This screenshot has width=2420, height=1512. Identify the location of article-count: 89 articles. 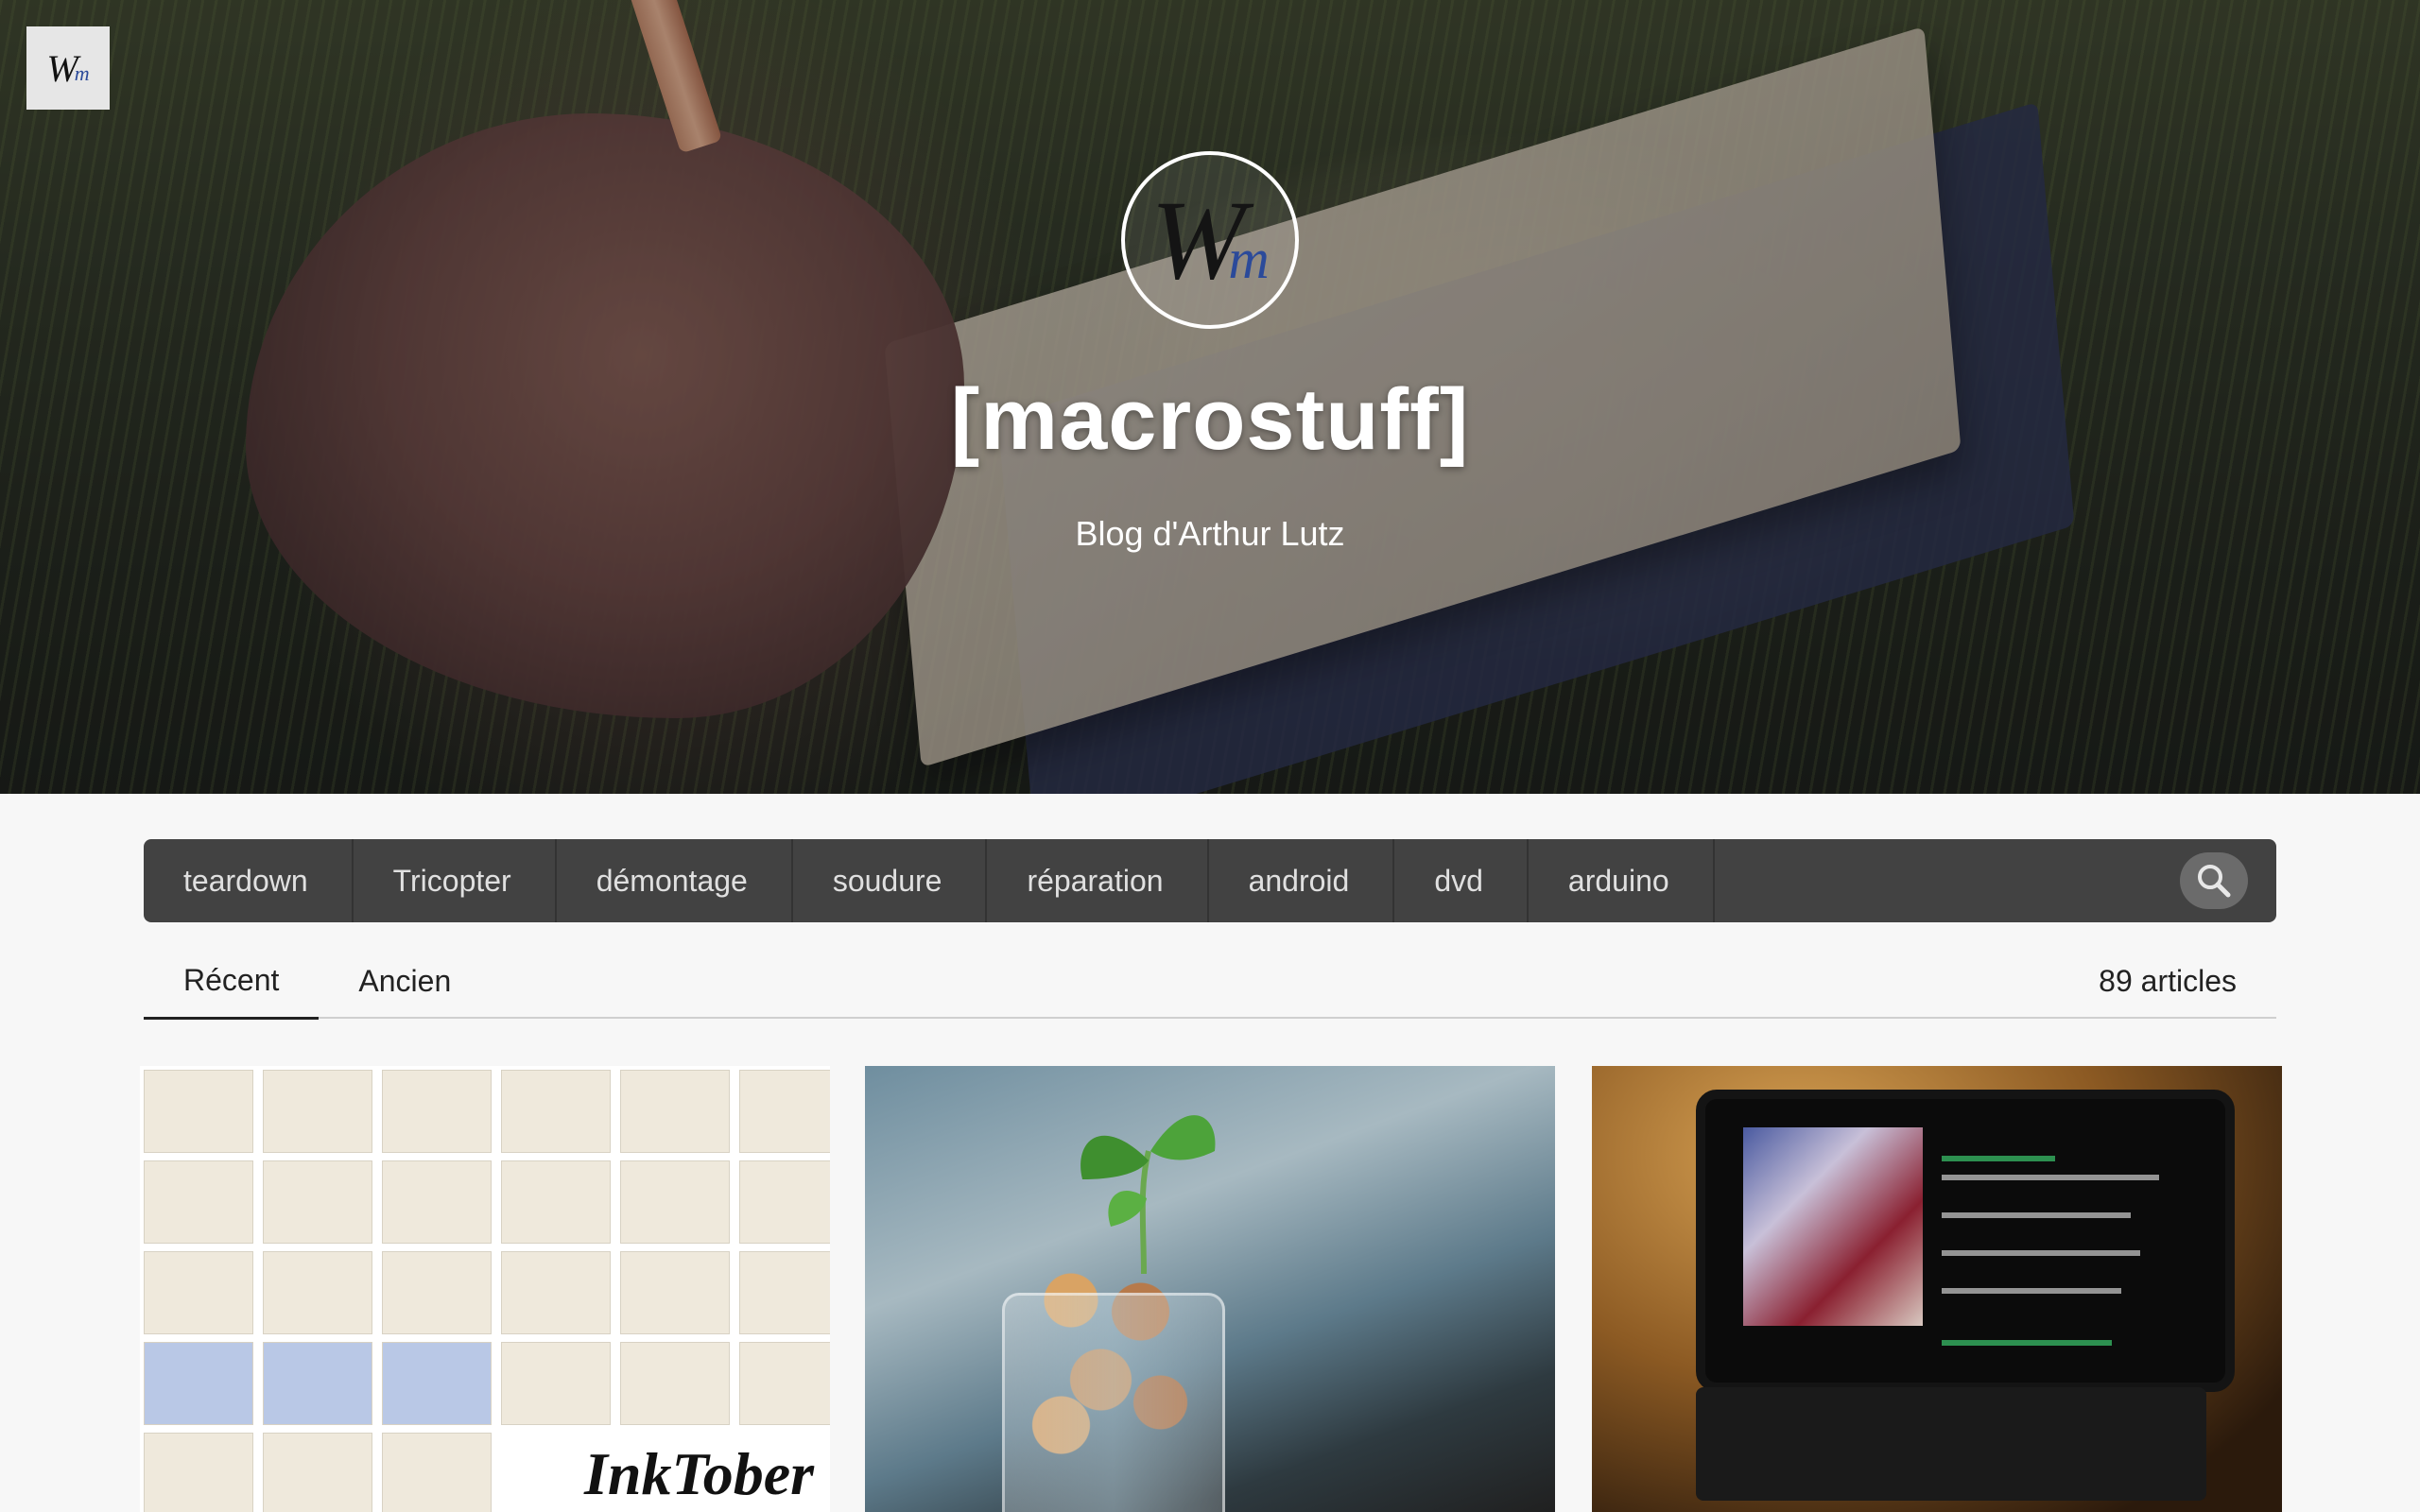
(2168, 980).